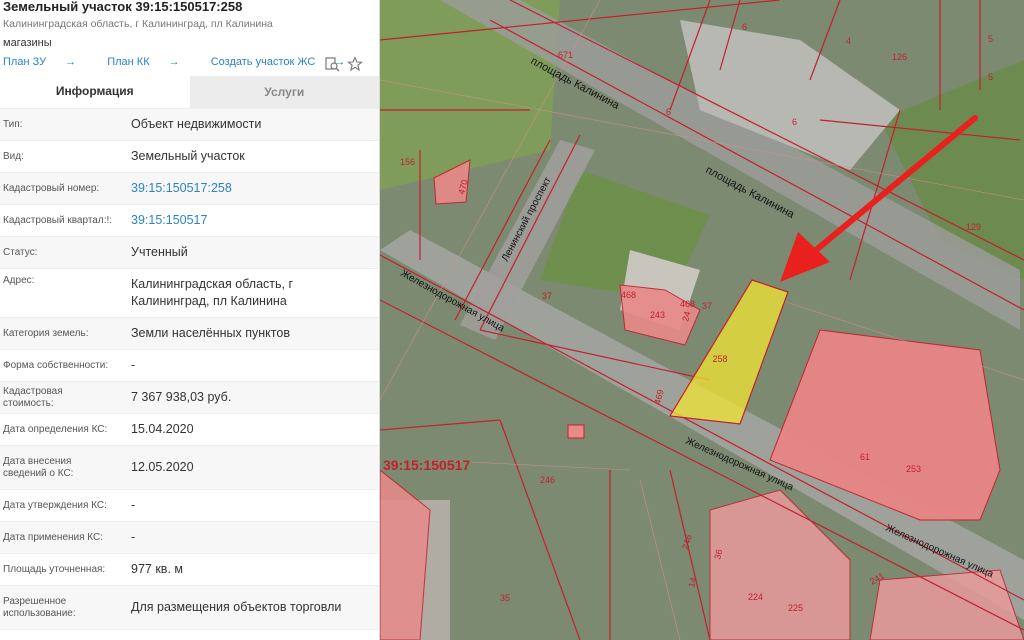 This screenshot has height=640, width=1024. I want to click on row-value: Земельный участок, so click(188, 156).